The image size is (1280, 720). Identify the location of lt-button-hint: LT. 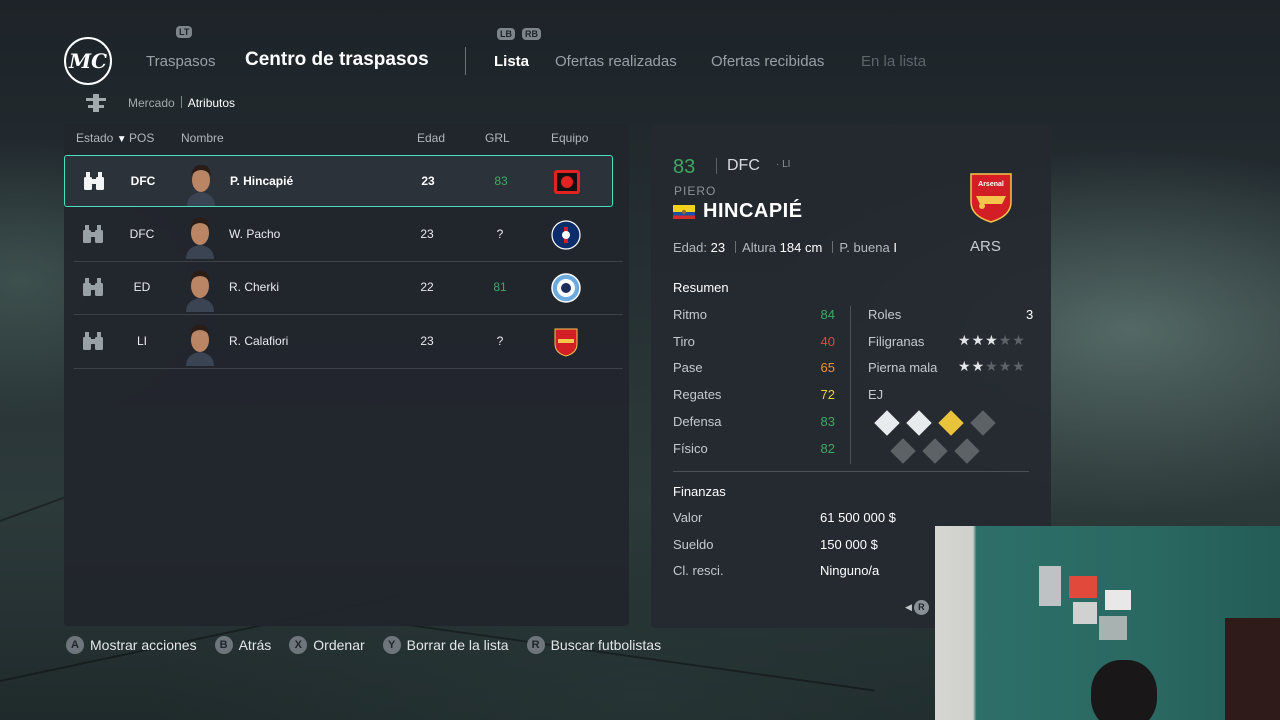
(184, 32).